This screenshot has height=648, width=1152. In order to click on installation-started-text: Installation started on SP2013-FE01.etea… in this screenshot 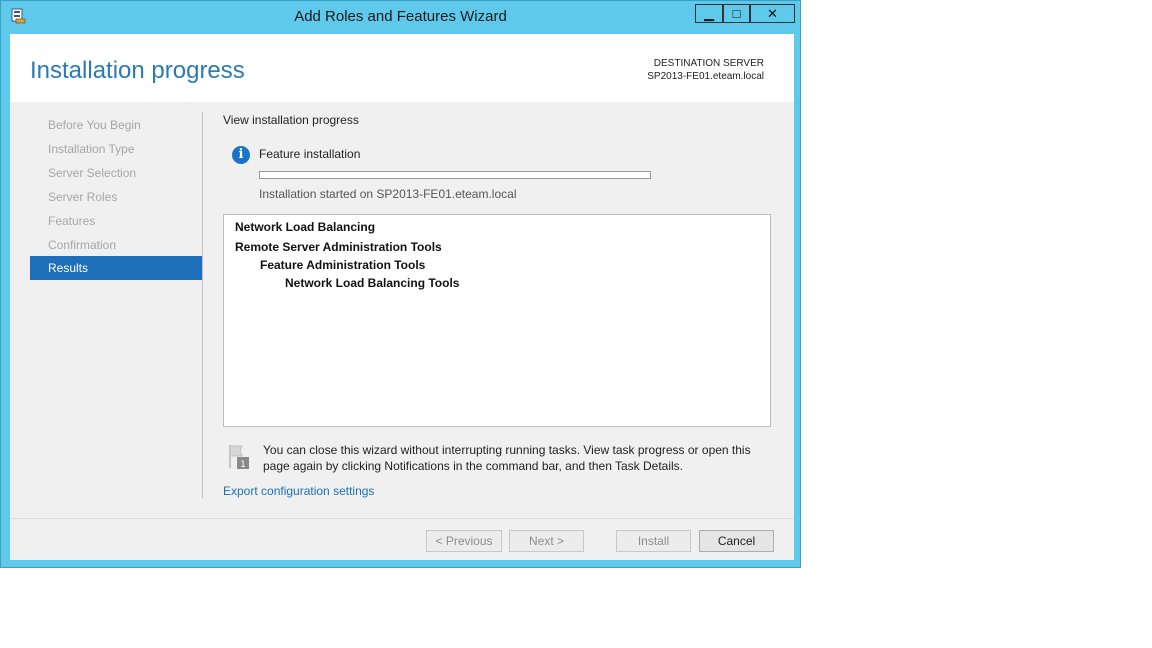, I will do `click(388, 194)`.